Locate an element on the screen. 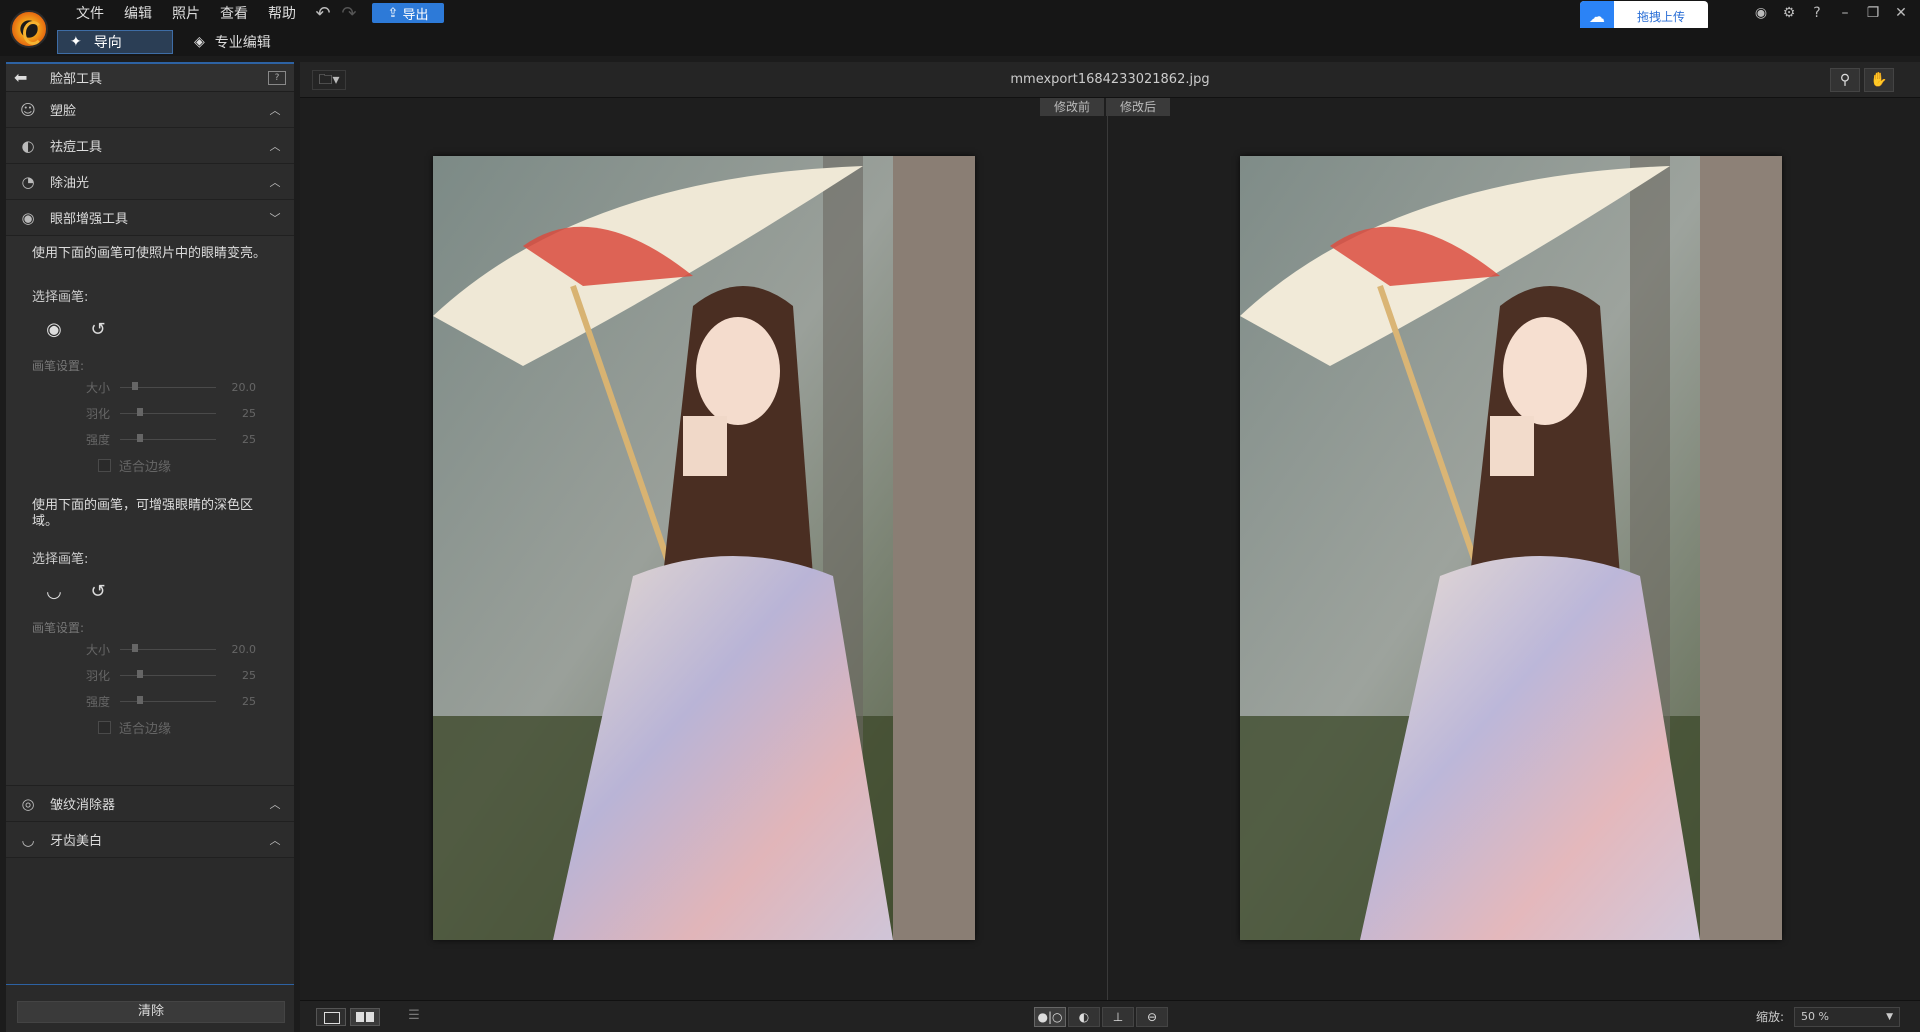  redo-icon: ↷ is located at coordinates (349, 14).